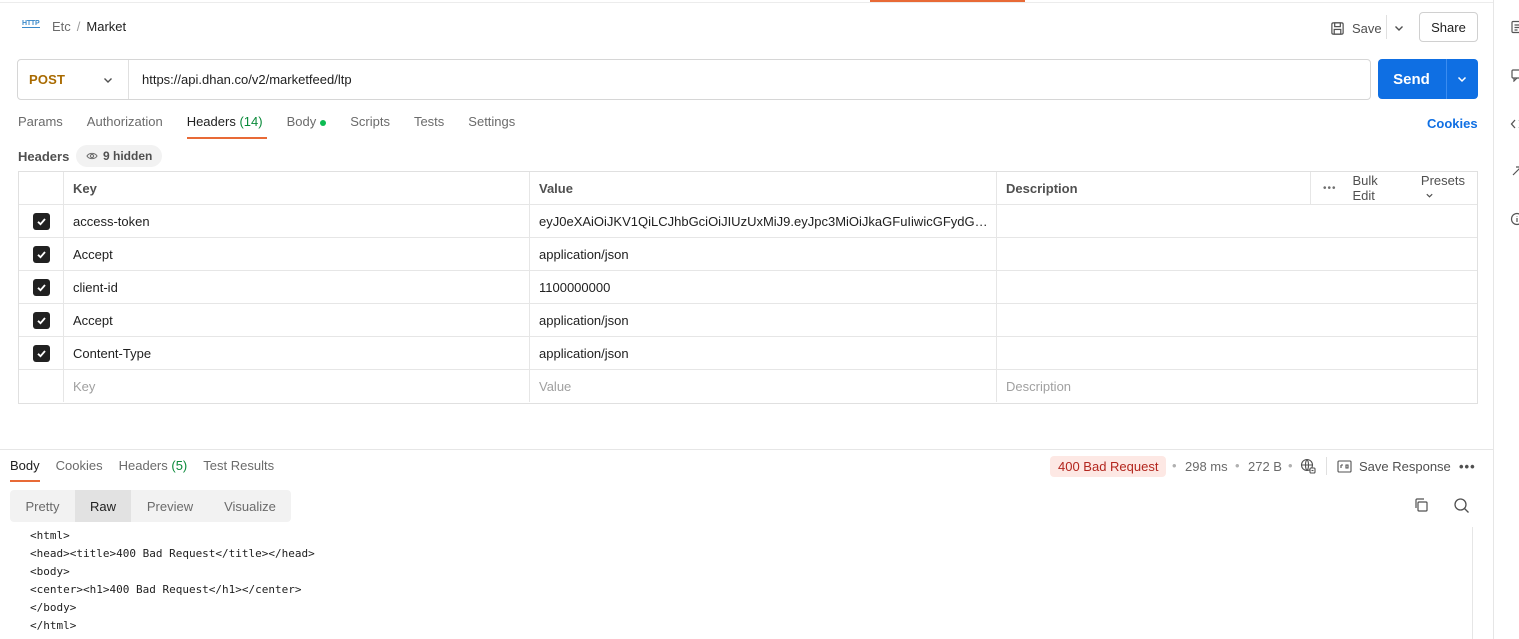  What do you see at coordinates (1421, 505) in the screenshot?
I see `copy-icon` at bounding box center [1421, 505].